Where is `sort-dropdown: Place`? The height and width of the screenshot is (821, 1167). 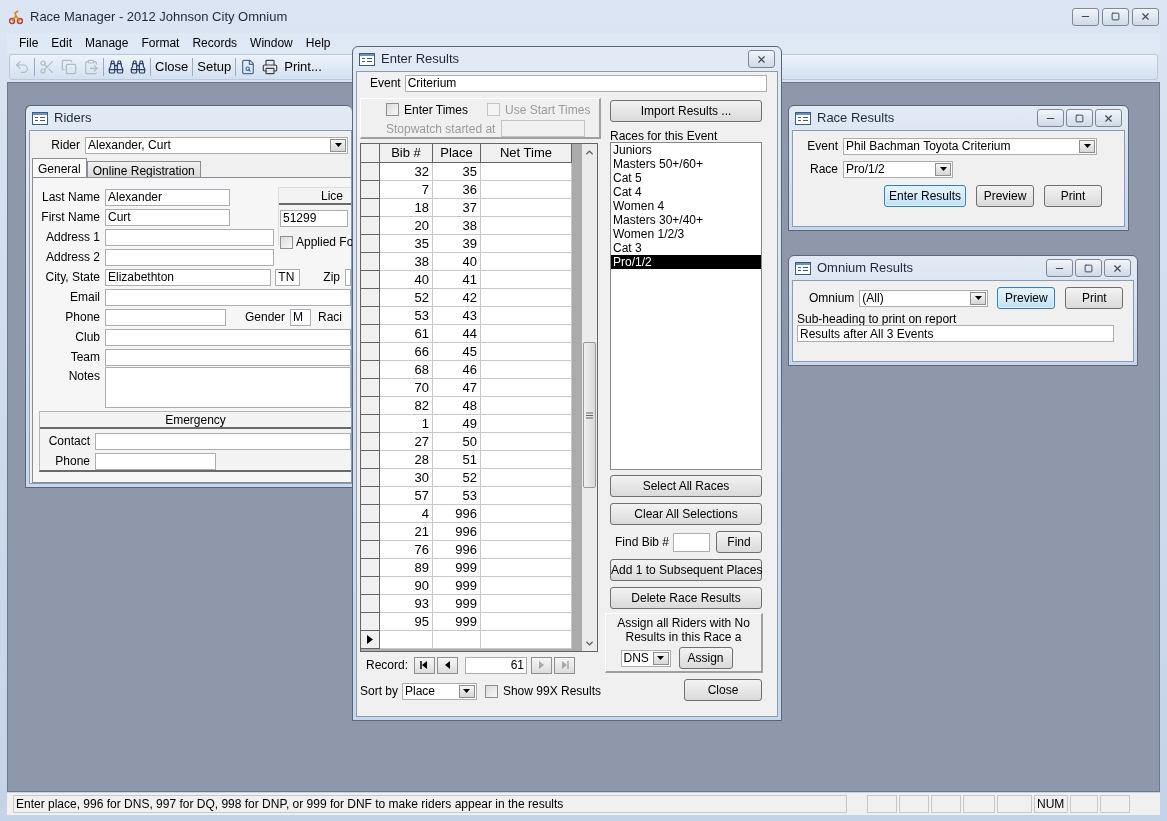 sort-dropdown: Place is located at coordinates (439, 691).